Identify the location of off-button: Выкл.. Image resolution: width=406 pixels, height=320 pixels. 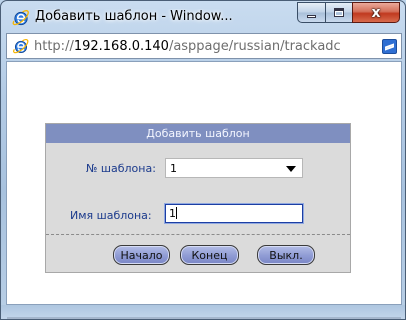
(286, 255).